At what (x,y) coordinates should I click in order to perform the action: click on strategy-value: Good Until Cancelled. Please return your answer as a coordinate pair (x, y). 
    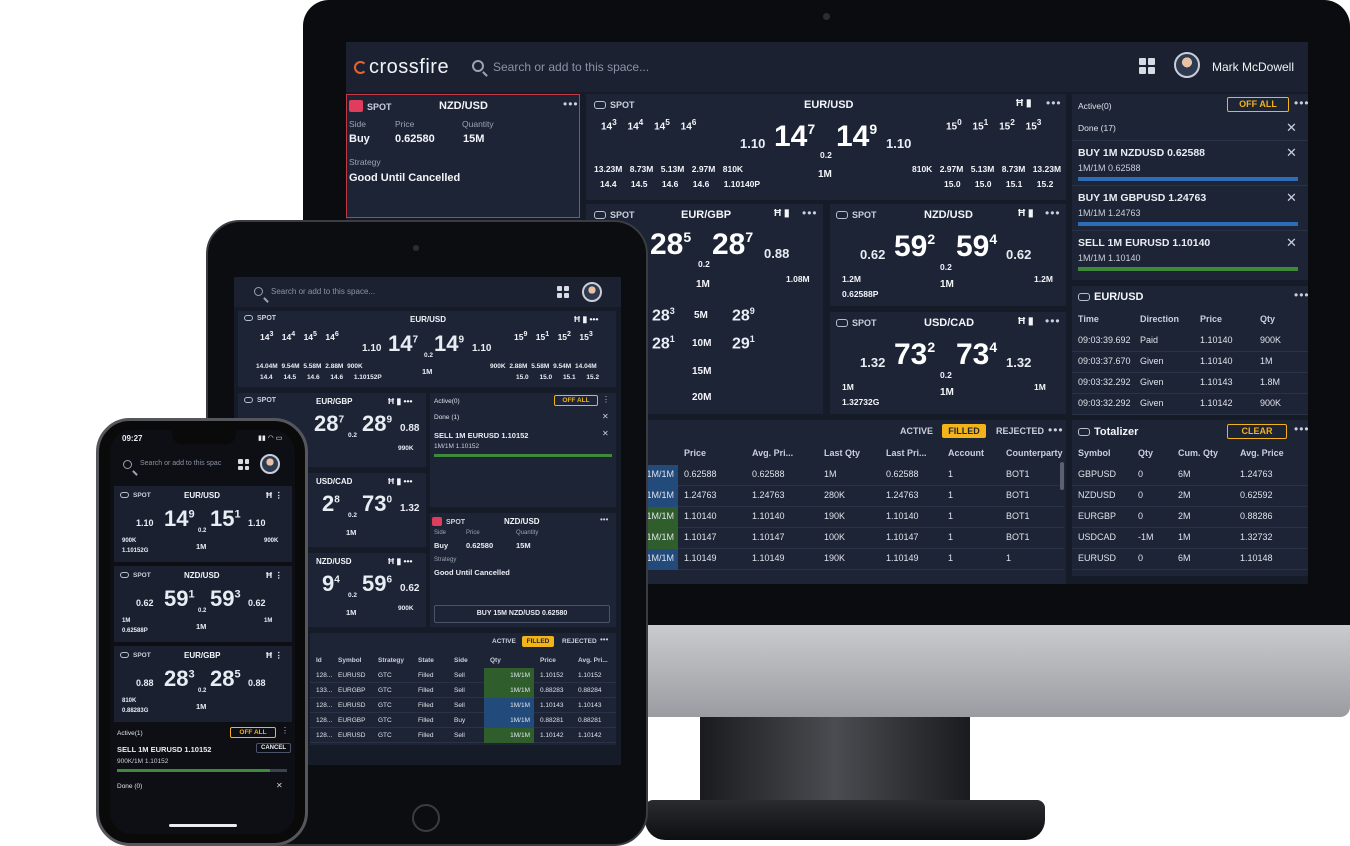
    Looking at the image, I should click on (404, 178).